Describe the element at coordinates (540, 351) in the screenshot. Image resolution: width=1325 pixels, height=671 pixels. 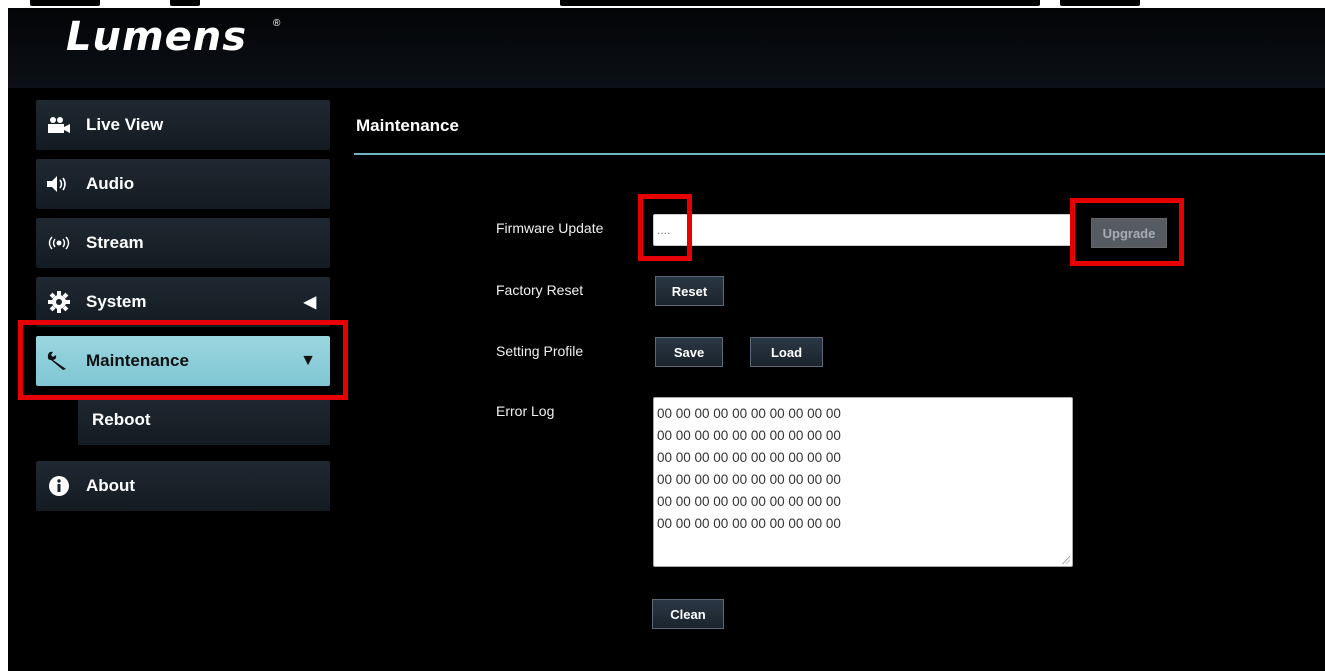
I see `setting-profile-label: Setting Profile` at that location.